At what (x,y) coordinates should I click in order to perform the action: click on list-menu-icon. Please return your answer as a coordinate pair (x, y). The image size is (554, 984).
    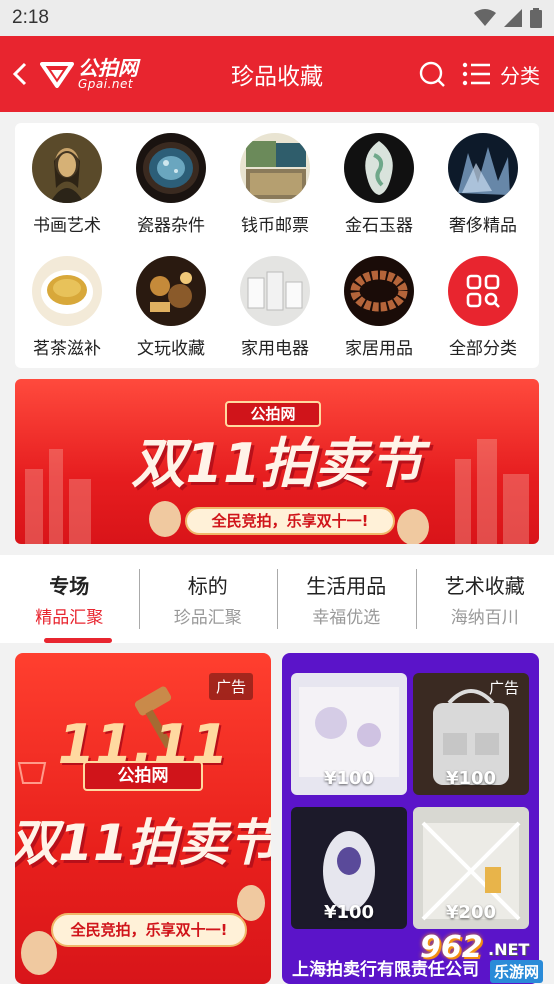
    Looking at the image, I should click on (476, 74).